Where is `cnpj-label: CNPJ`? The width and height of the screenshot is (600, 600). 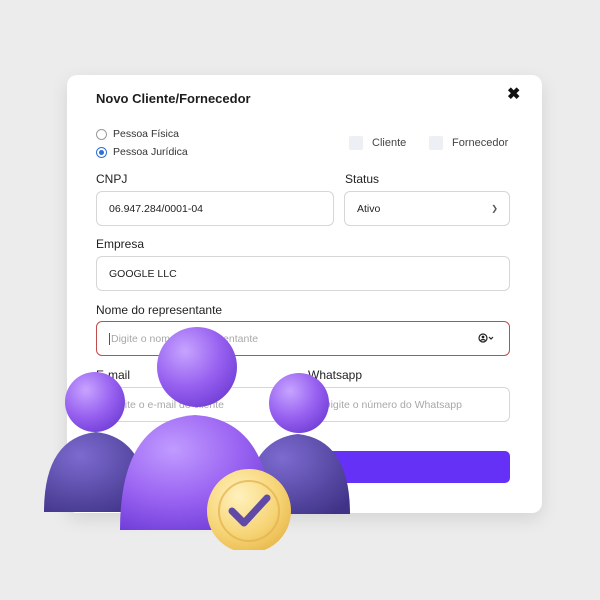 cnpj-label: CNPJ is located at coordinates (112, 179).